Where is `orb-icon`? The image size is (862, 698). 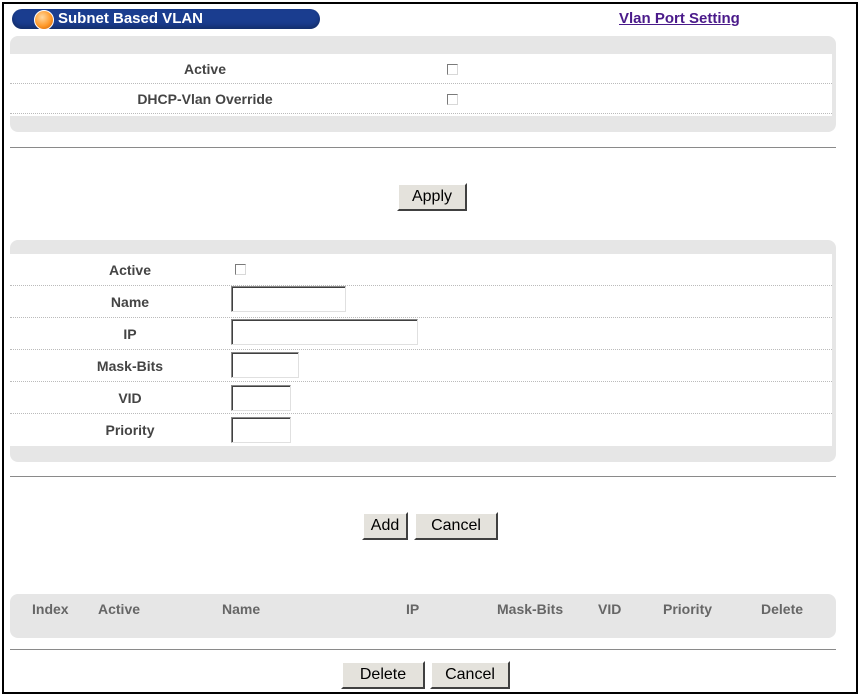
orb-icon is located at coordinates (44, 20).